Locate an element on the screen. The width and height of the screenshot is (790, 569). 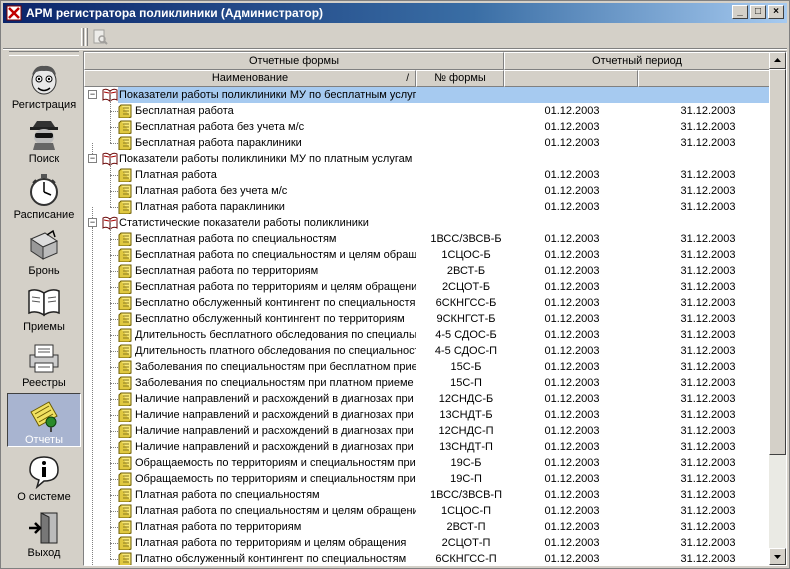
form-number: 2СЦОТ-Б is located at coordinates (466, 287).